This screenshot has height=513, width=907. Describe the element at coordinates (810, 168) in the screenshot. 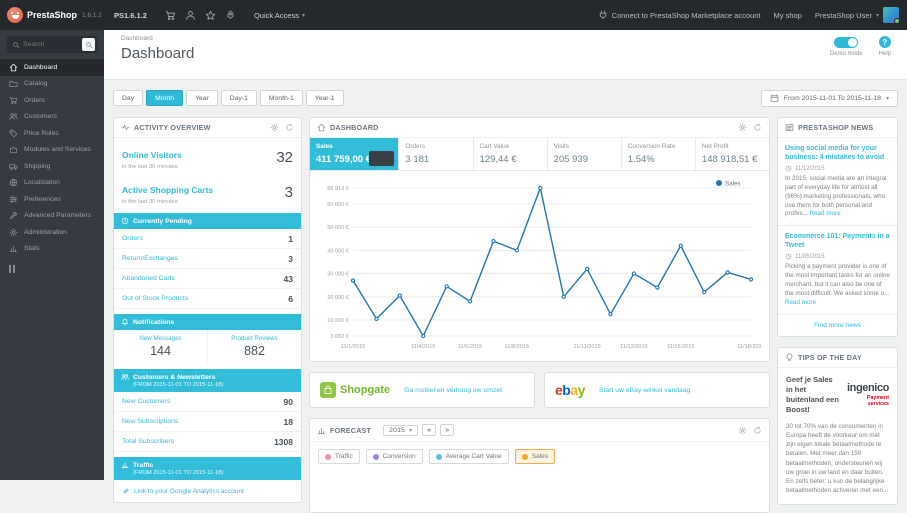

I see `news-date-text: 11/12/2015` at that location.